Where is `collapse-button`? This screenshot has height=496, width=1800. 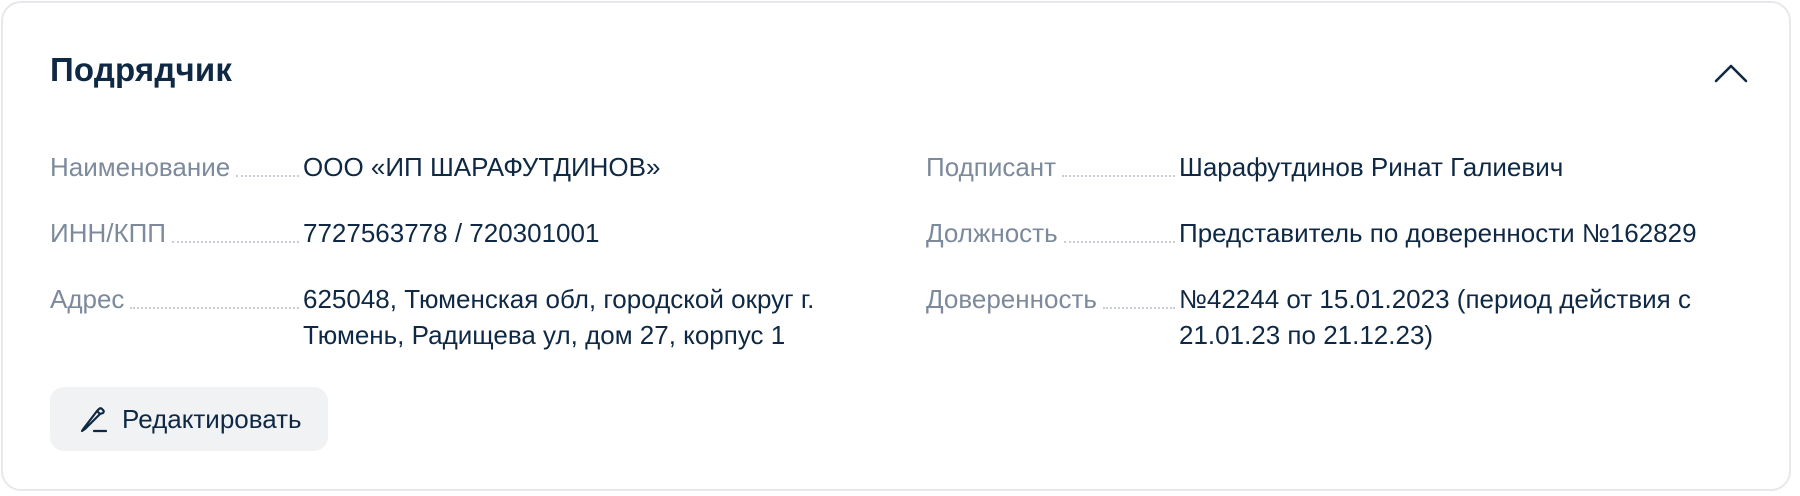 collapse-button is located at coordinates (1731, 73).